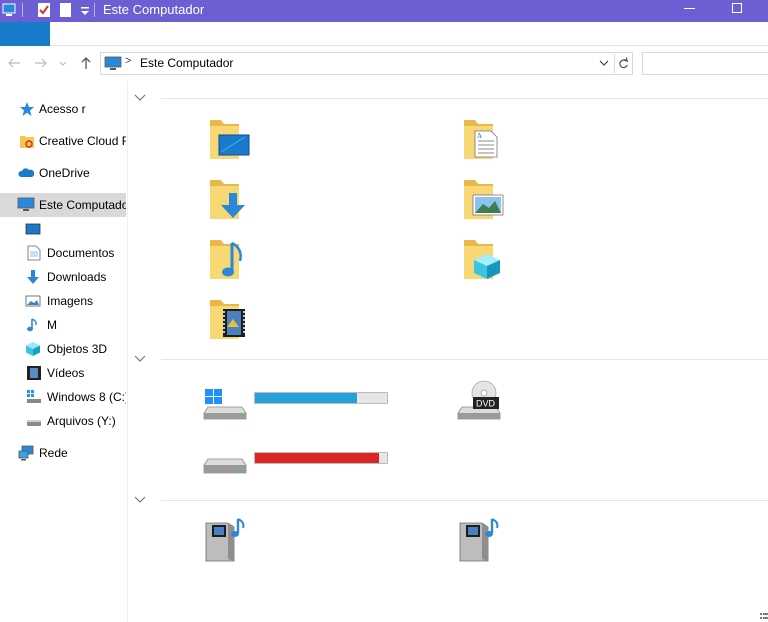 The width and height of the screenshot is (768, 622). Describe the element at coordinates (231, 321) in the screenshot. I see `videos-folder-icon` at that location.